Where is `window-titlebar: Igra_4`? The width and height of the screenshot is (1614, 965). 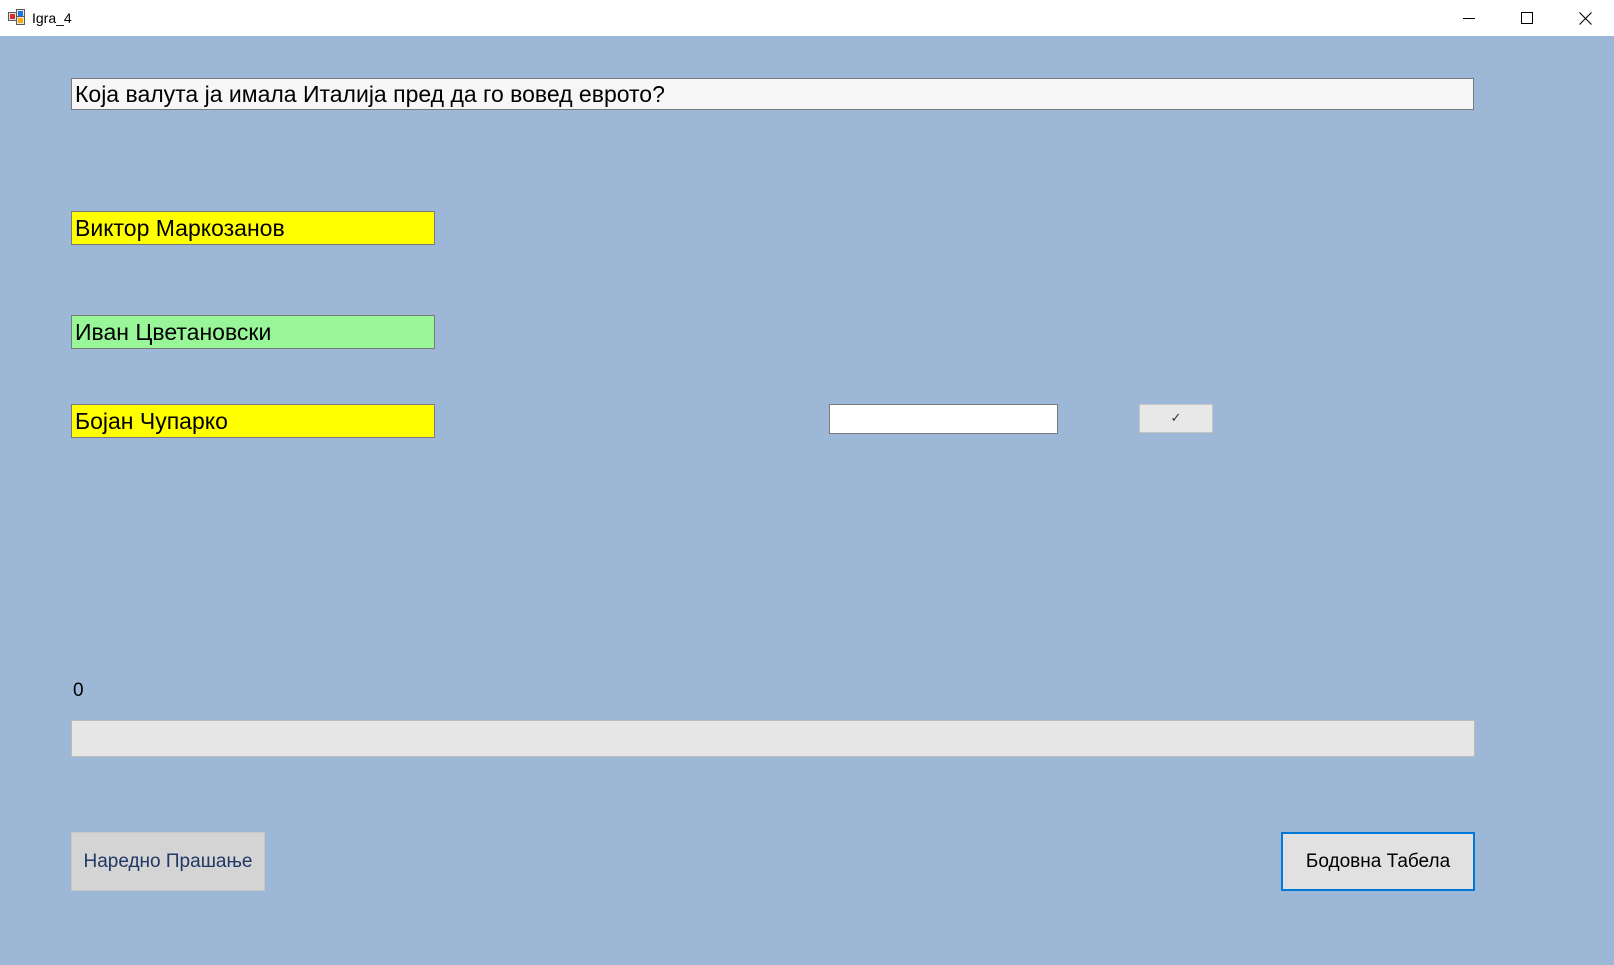 window-titlebar: Igra_4 is located at coordinates (807, 18).